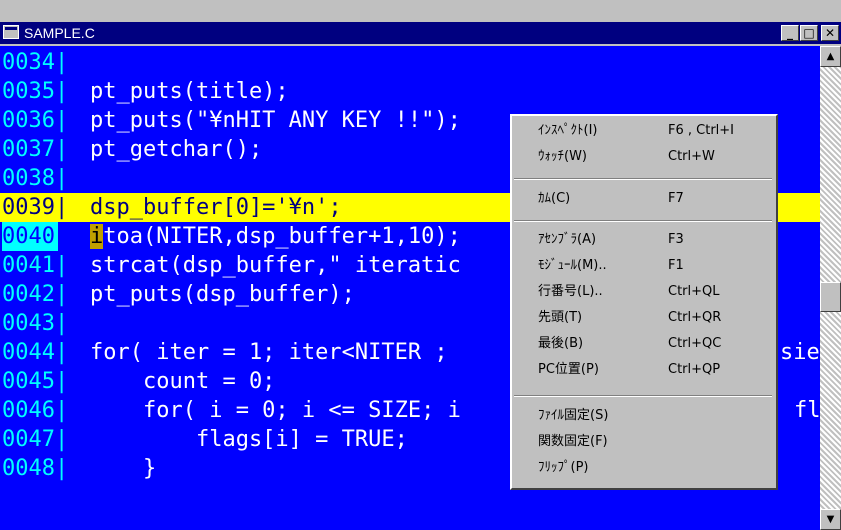 Image resolution: width=841 pixels, height=530 pixels. Describe the element at coordinates (644, 240) in the screenshot. I see `menu-item-assembler: ｱｾﾝﾌﾞﾗ(A) F3` at that location.